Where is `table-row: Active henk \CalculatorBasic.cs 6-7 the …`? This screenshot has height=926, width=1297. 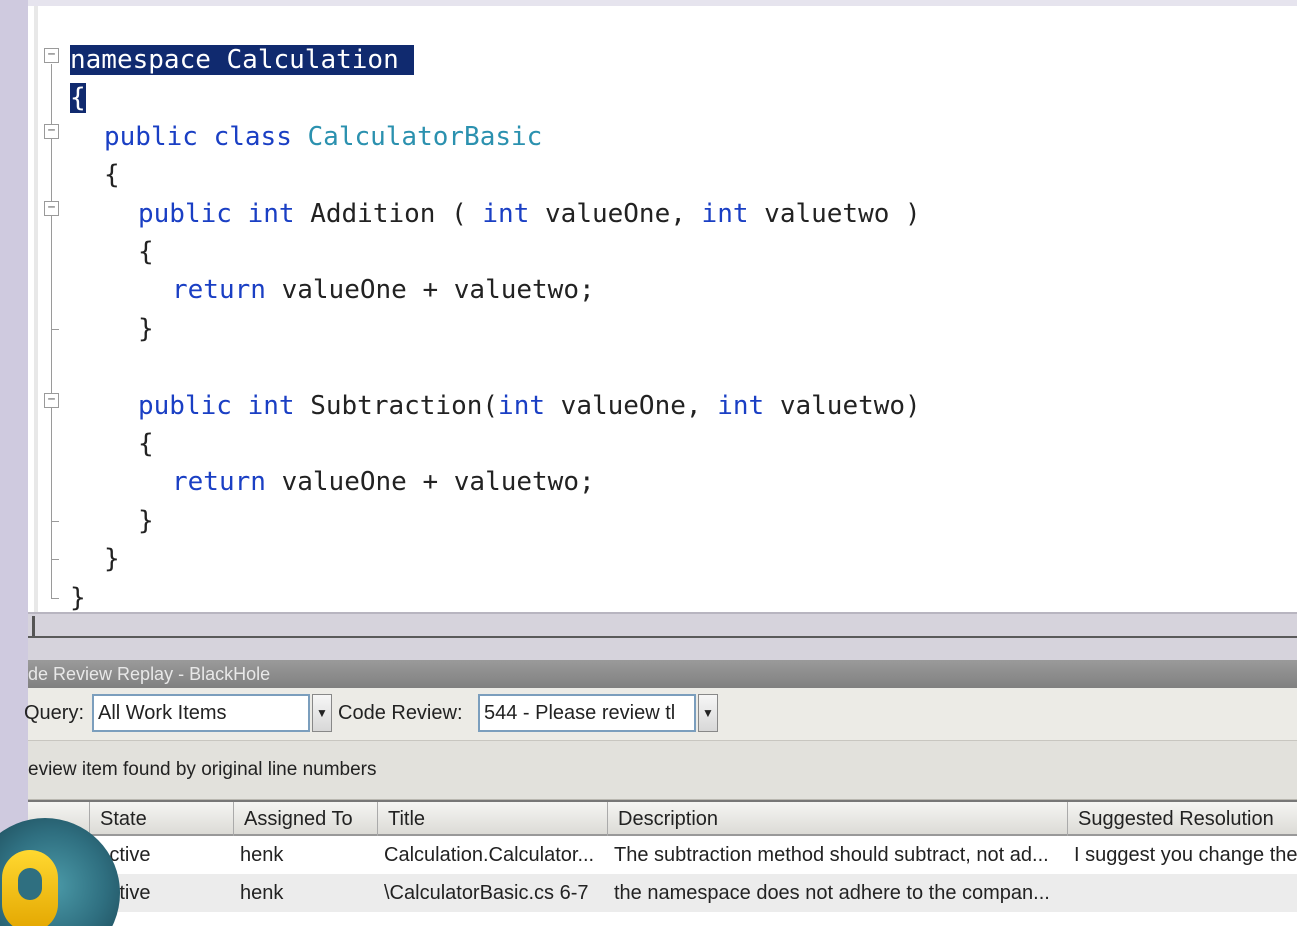 table-row: Active henk \CalculatorBasic.cs 6-7 the … is located at coordinates (662, 893).